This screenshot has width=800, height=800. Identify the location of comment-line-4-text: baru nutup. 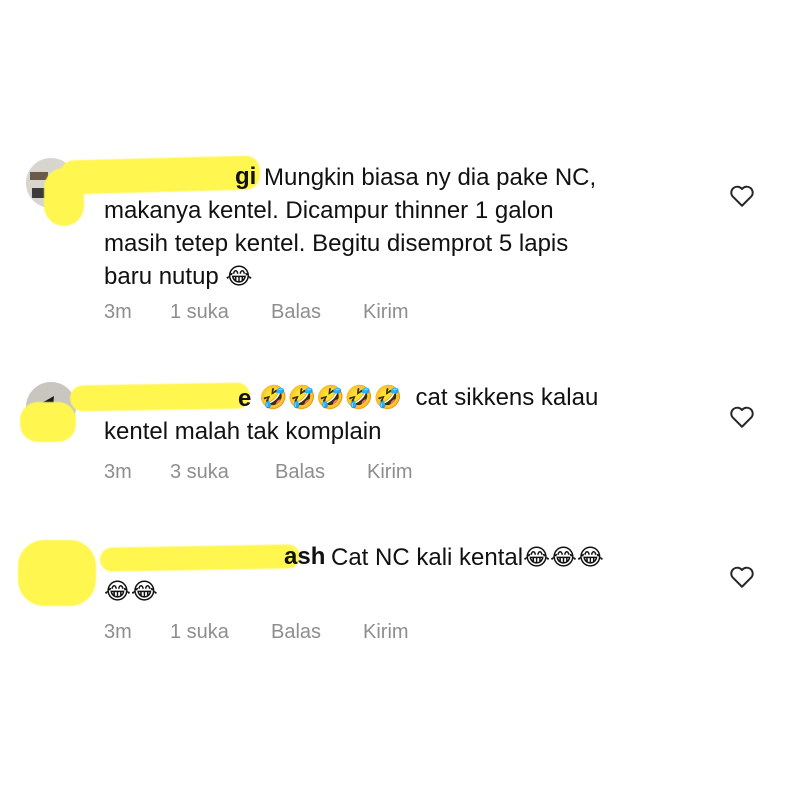
(161, 276).